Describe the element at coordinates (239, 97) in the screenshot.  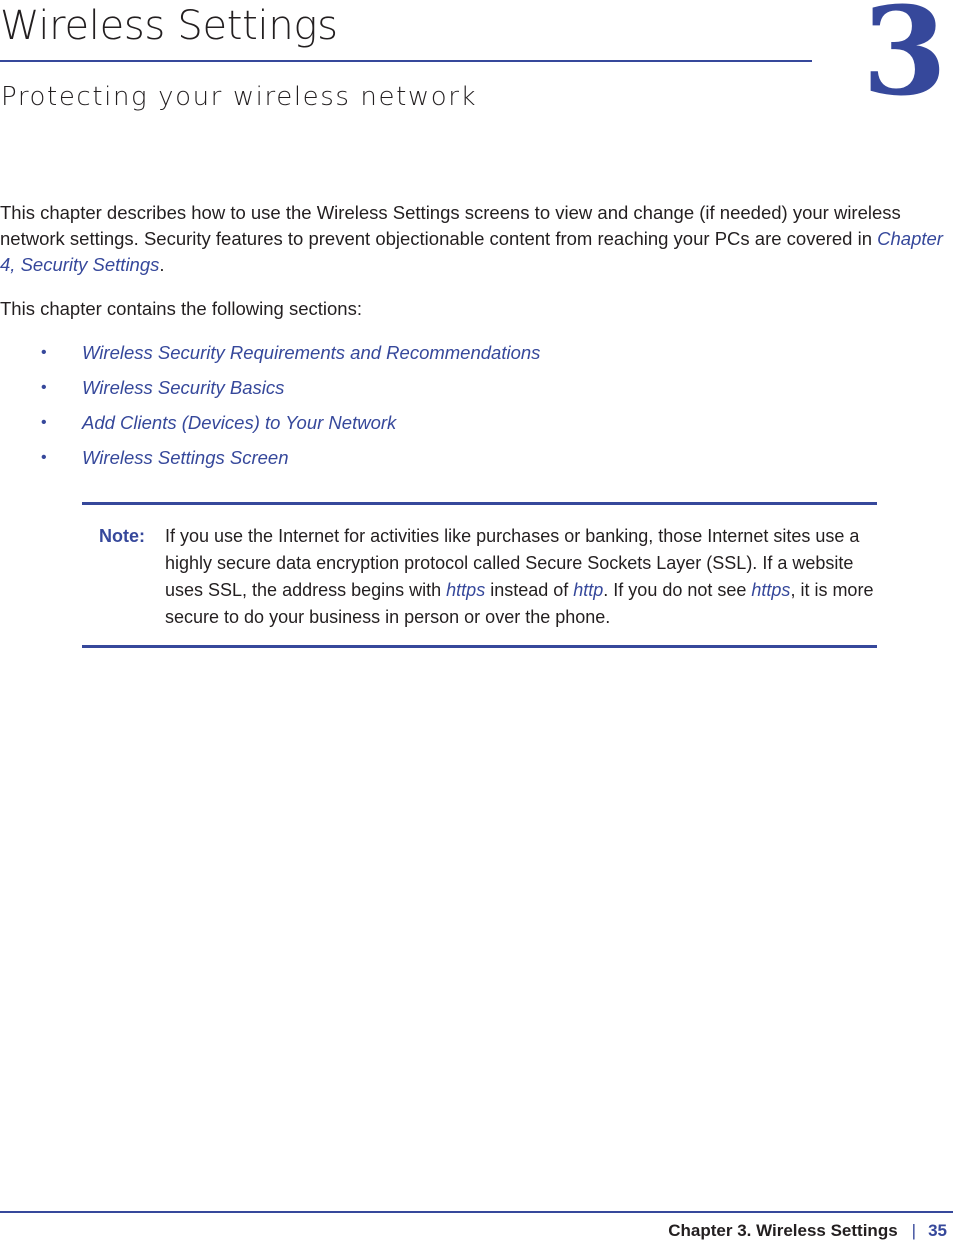
I see `page-subtitle: Protecting your wireless network` at that location.